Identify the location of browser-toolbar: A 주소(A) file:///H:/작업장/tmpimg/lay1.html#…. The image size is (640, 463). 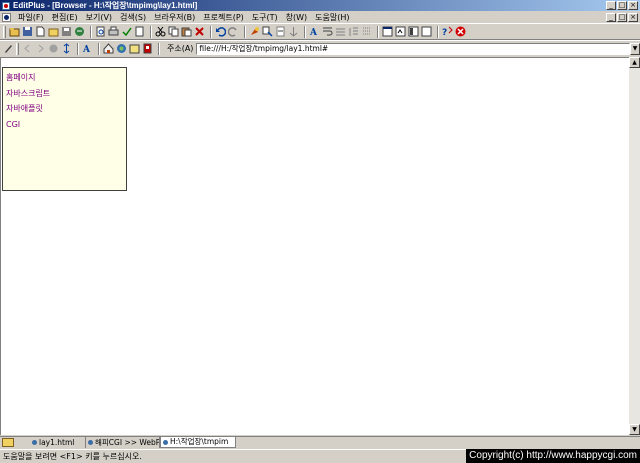
(320, 48).